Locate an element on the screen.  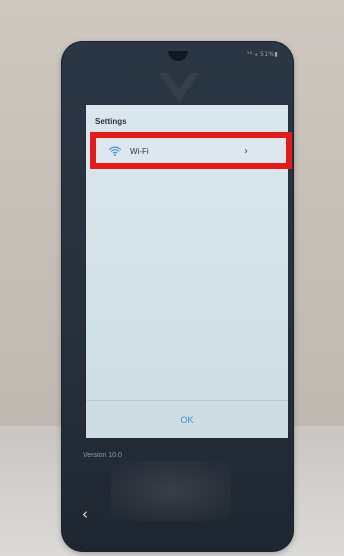
status-bar-icons: ⁵⁶ ⁎ 51%▮ is located at coordinates (262, 54).